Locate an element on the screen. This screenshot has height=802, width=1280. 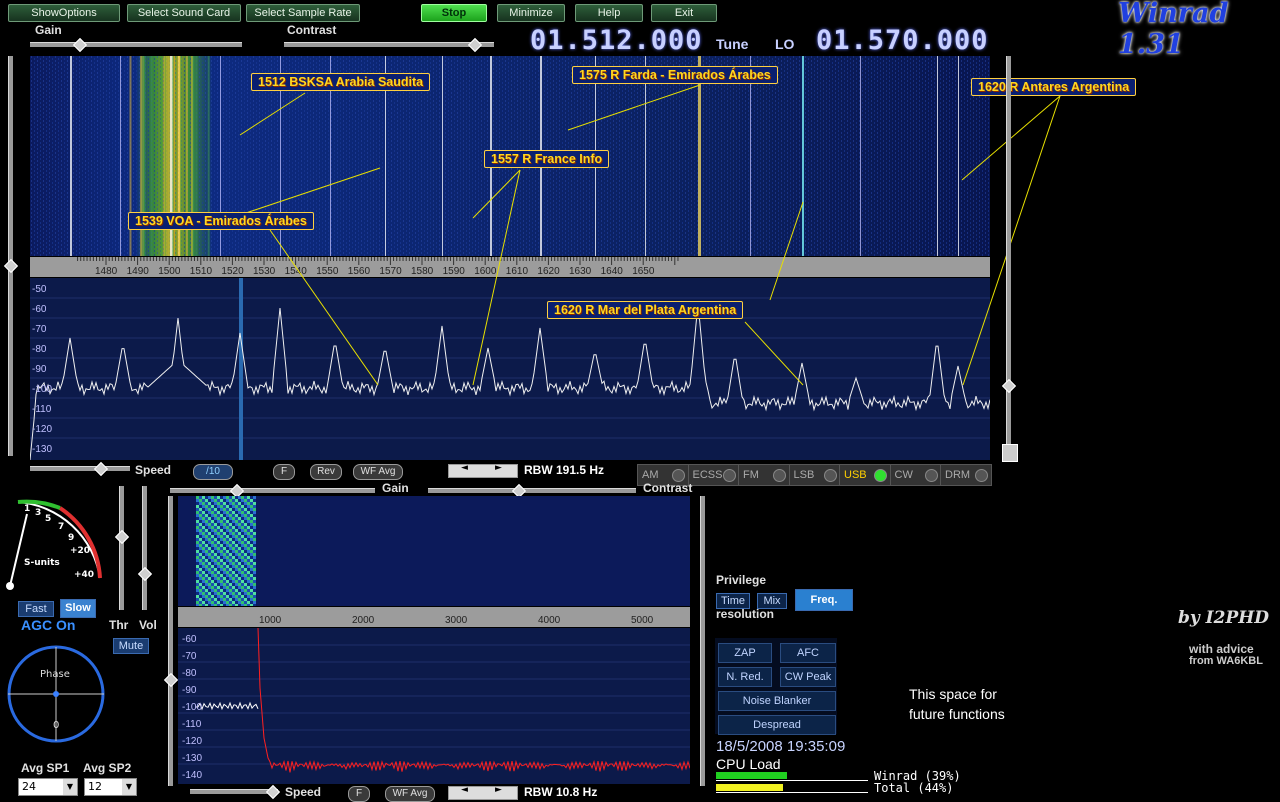
agc-slow-button: Slow is located at coordinates (78, 608).